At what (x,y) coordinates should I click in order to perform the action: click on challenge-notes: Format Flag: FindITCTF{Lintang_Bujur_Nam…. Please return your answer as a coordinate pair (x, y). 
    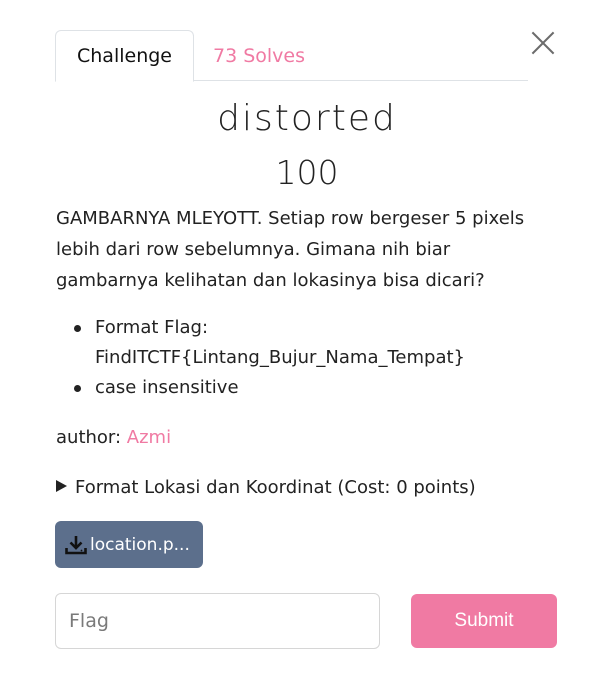
    Looking at the image, I should click on (306, 358).